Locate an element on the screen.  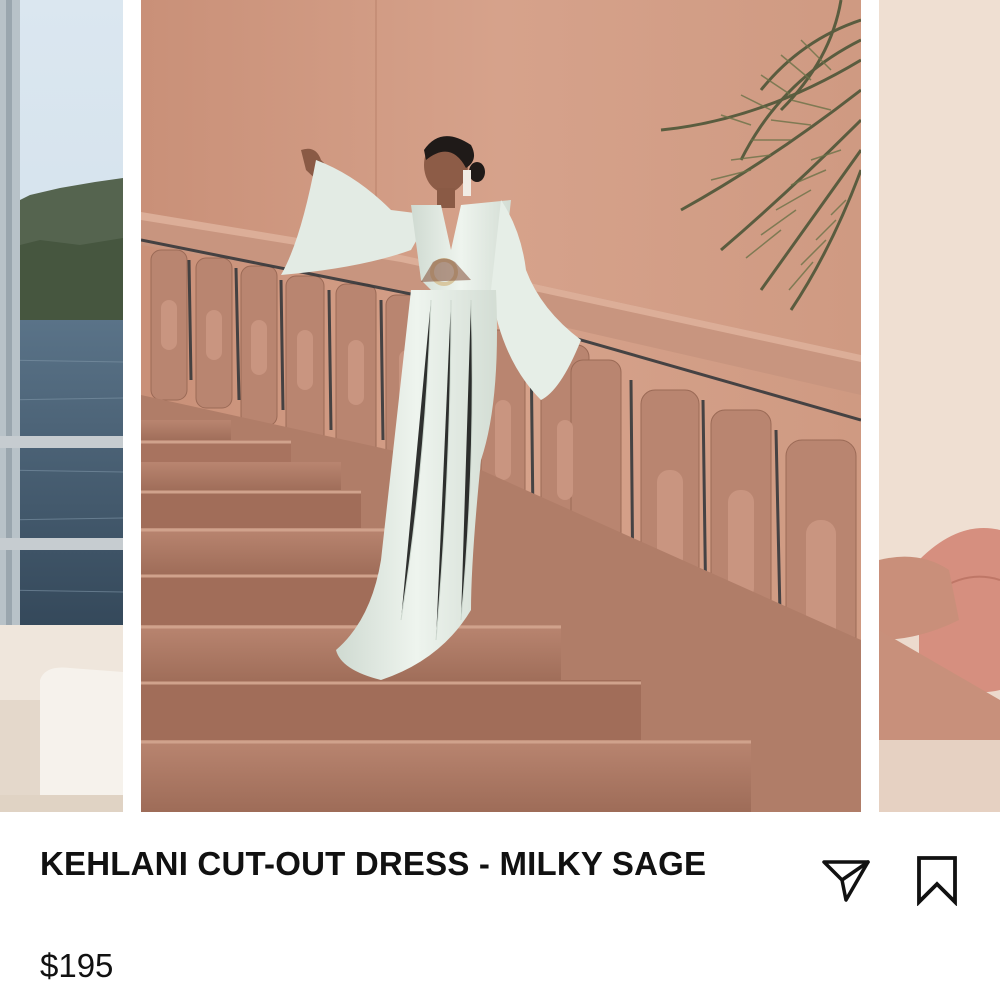
bookmark-icon is located at coordinates (937, 881).